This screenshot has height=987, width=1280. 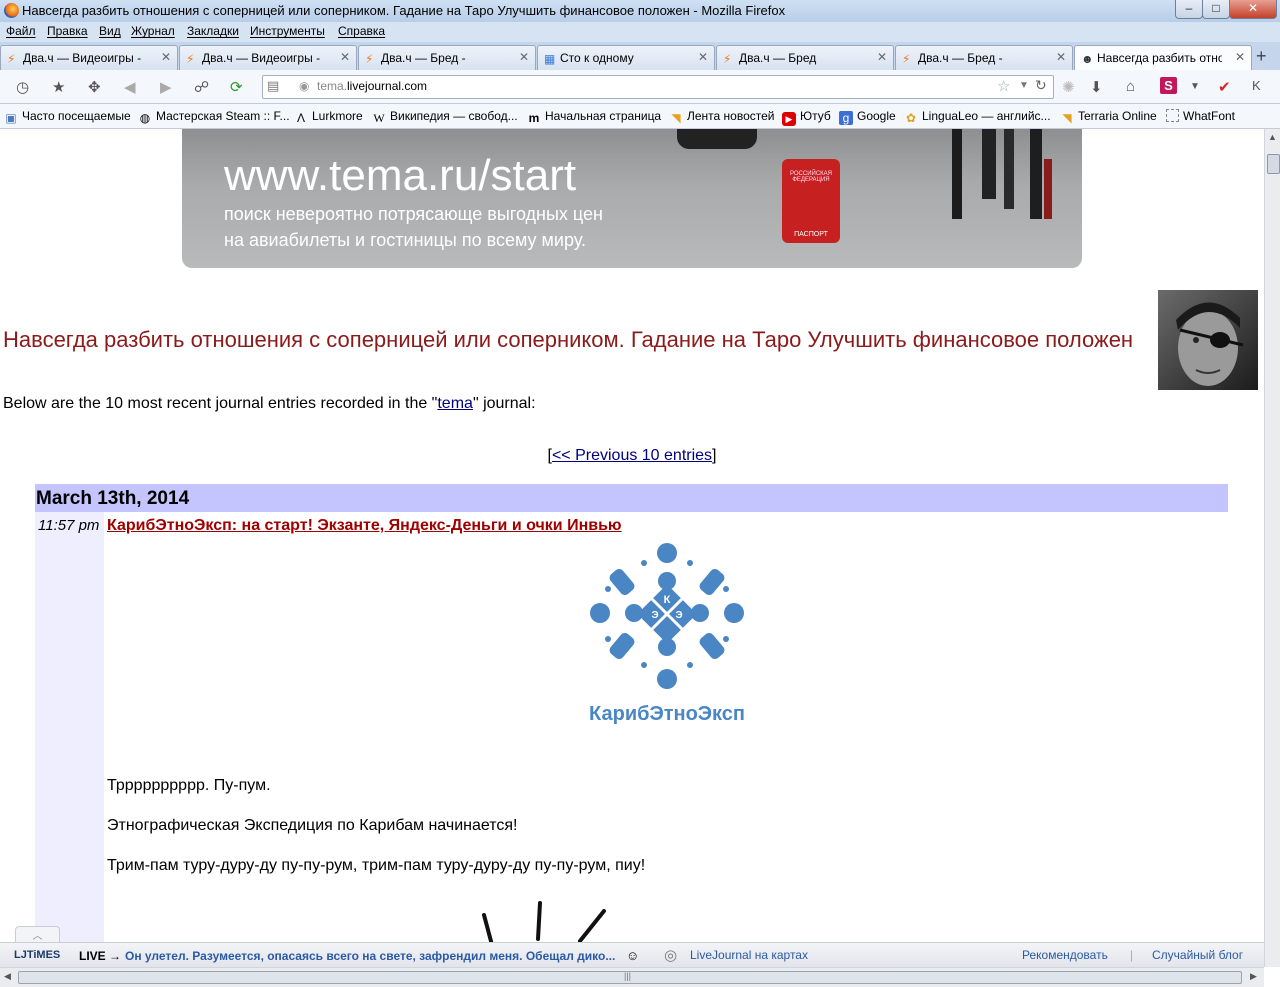 What do you see at coordinates (1024, 85) in the screenshot?
I see `dropdown-arrow-icon: ▼` at bounding box center [1024, 85].